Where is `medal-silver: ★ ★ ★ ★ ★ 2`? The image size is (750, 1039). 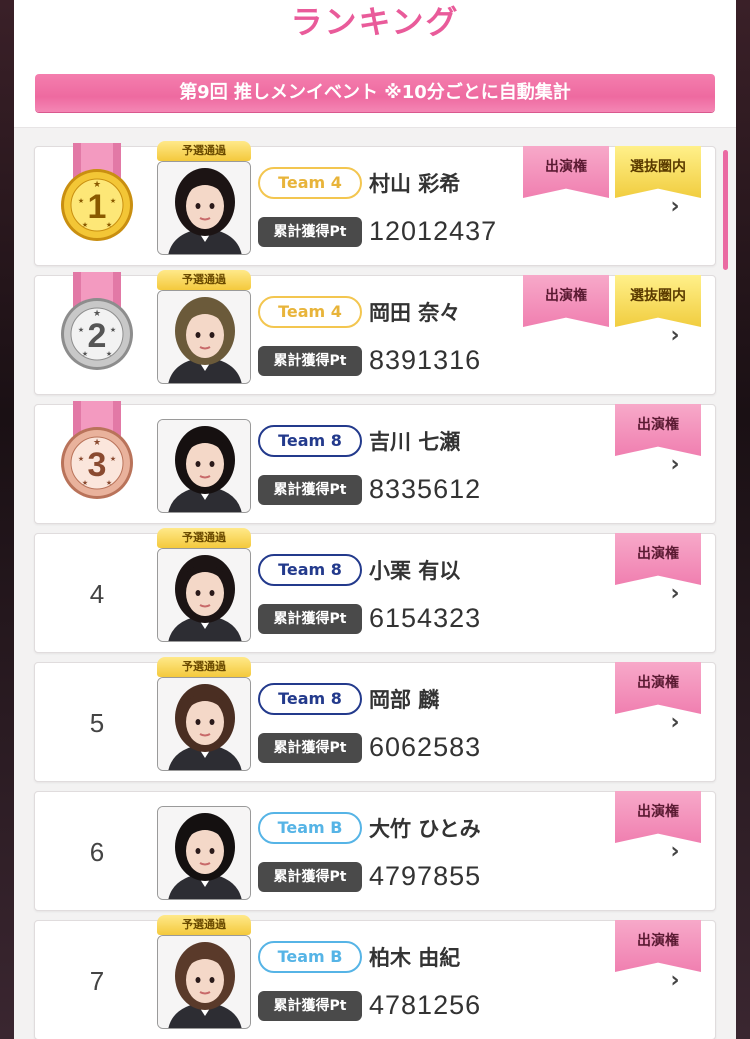
medal-silver: ★ ★ ★ ★ ★ 2 is located at coordinates (97, 322).